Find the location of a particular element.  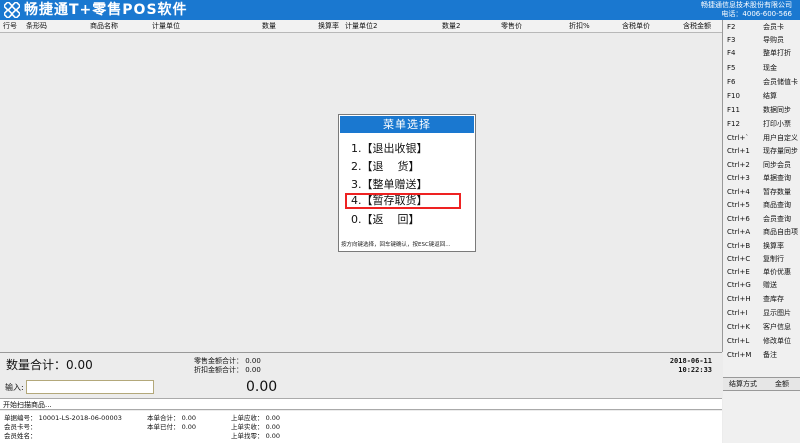

fkey-product-free-item: Ctrl+A 商品自由项 is located at coordinates (761, 232).